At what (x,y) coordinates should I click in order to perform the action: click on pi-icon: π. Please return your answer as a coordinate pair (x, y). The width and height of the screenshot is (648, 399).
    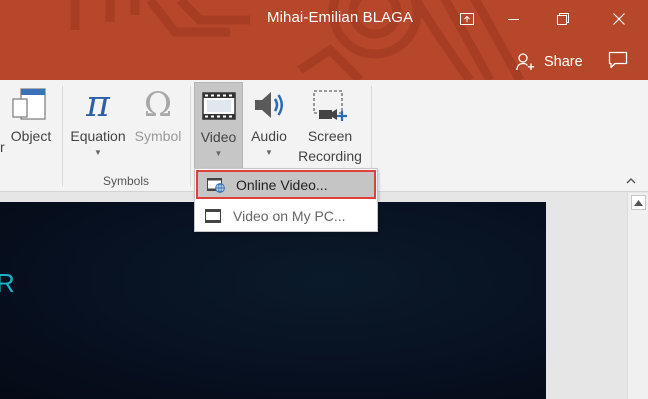
    Looking at the image, I should click on (98, 105).